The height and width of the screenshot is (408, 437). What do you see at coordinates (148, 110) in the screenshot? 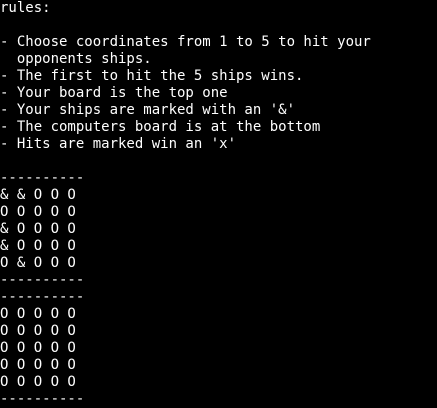
I see `rule-line-4: - Your ships are marked with an '&'` at bounding box center [148, 110].